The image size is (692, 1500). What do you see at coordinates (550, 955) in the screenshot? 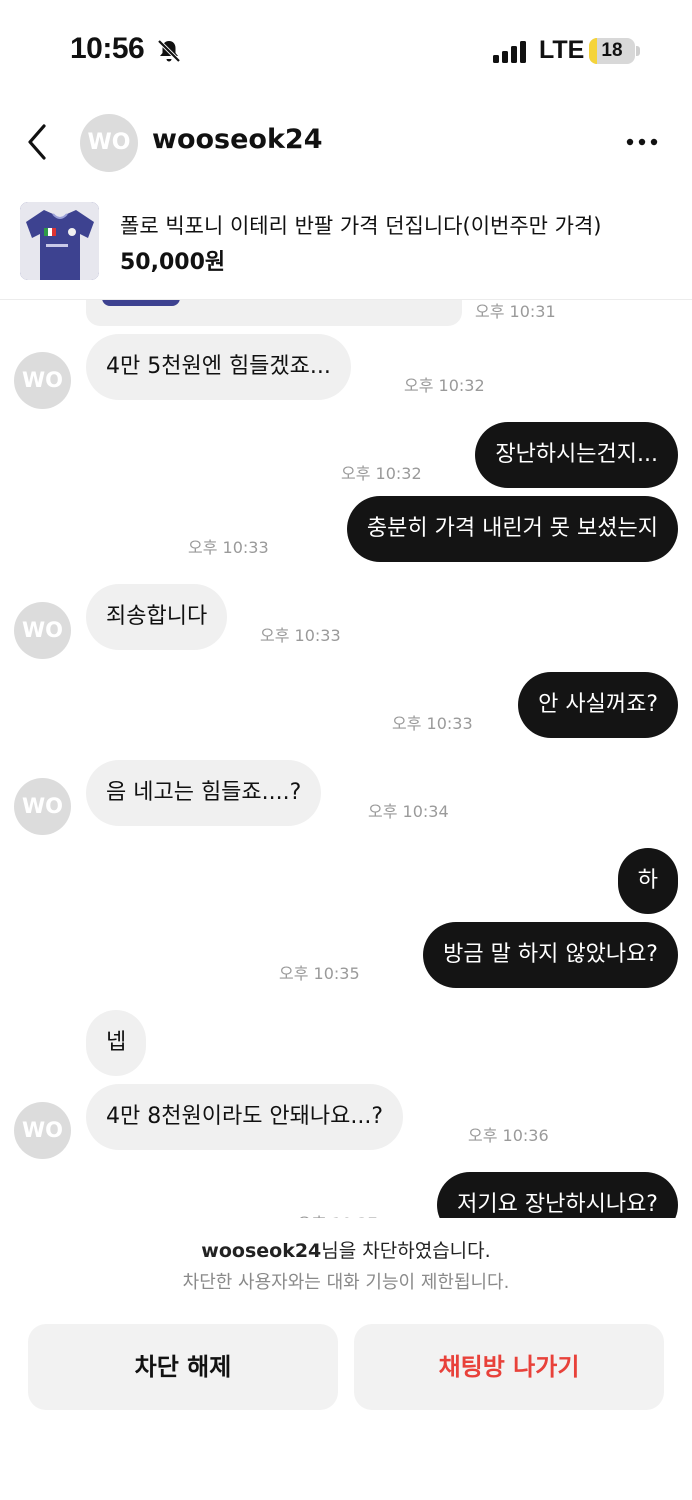
I see `message-bubble-outgoing: 방금 말 하지 않았나요?` at bounding box center [550, 955].